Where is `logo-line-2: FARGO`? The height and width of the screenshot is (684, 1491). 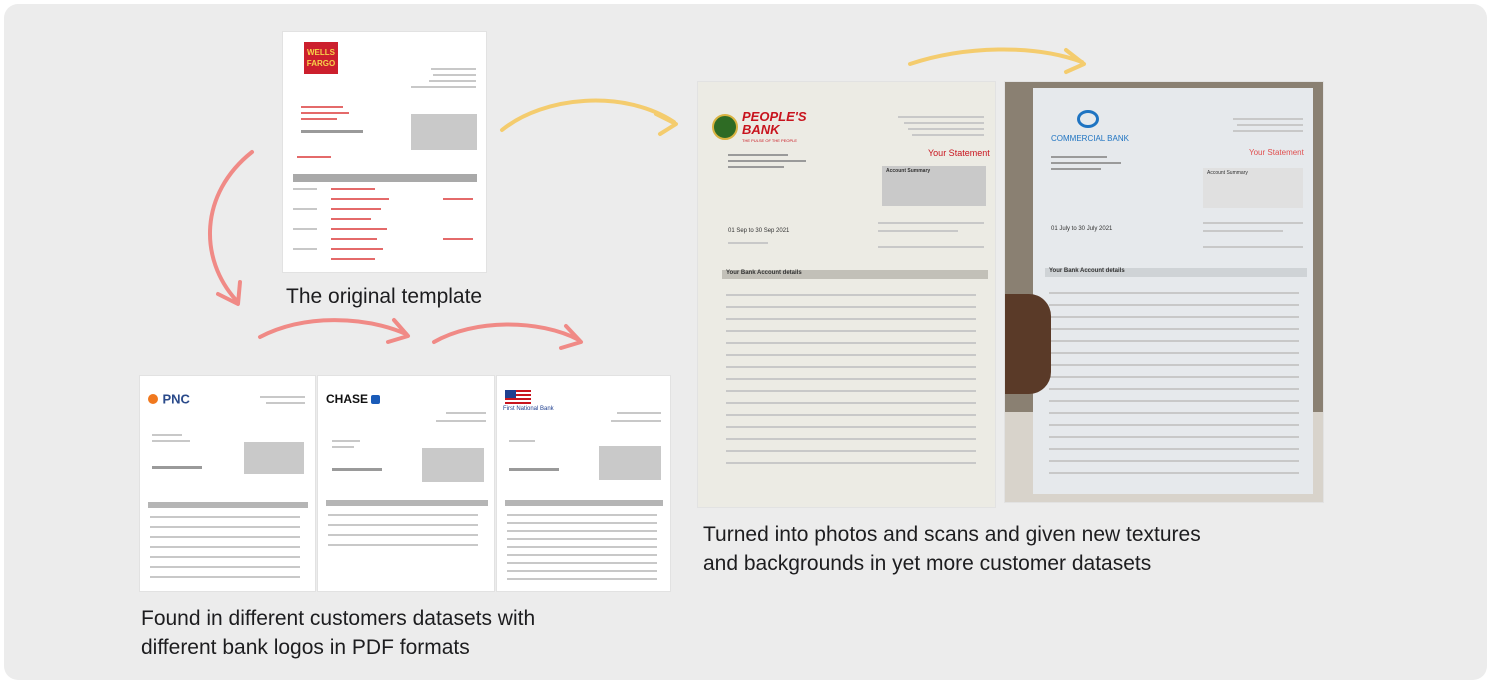 logo-line-2: FARGO is located at coordinates (321, 63).